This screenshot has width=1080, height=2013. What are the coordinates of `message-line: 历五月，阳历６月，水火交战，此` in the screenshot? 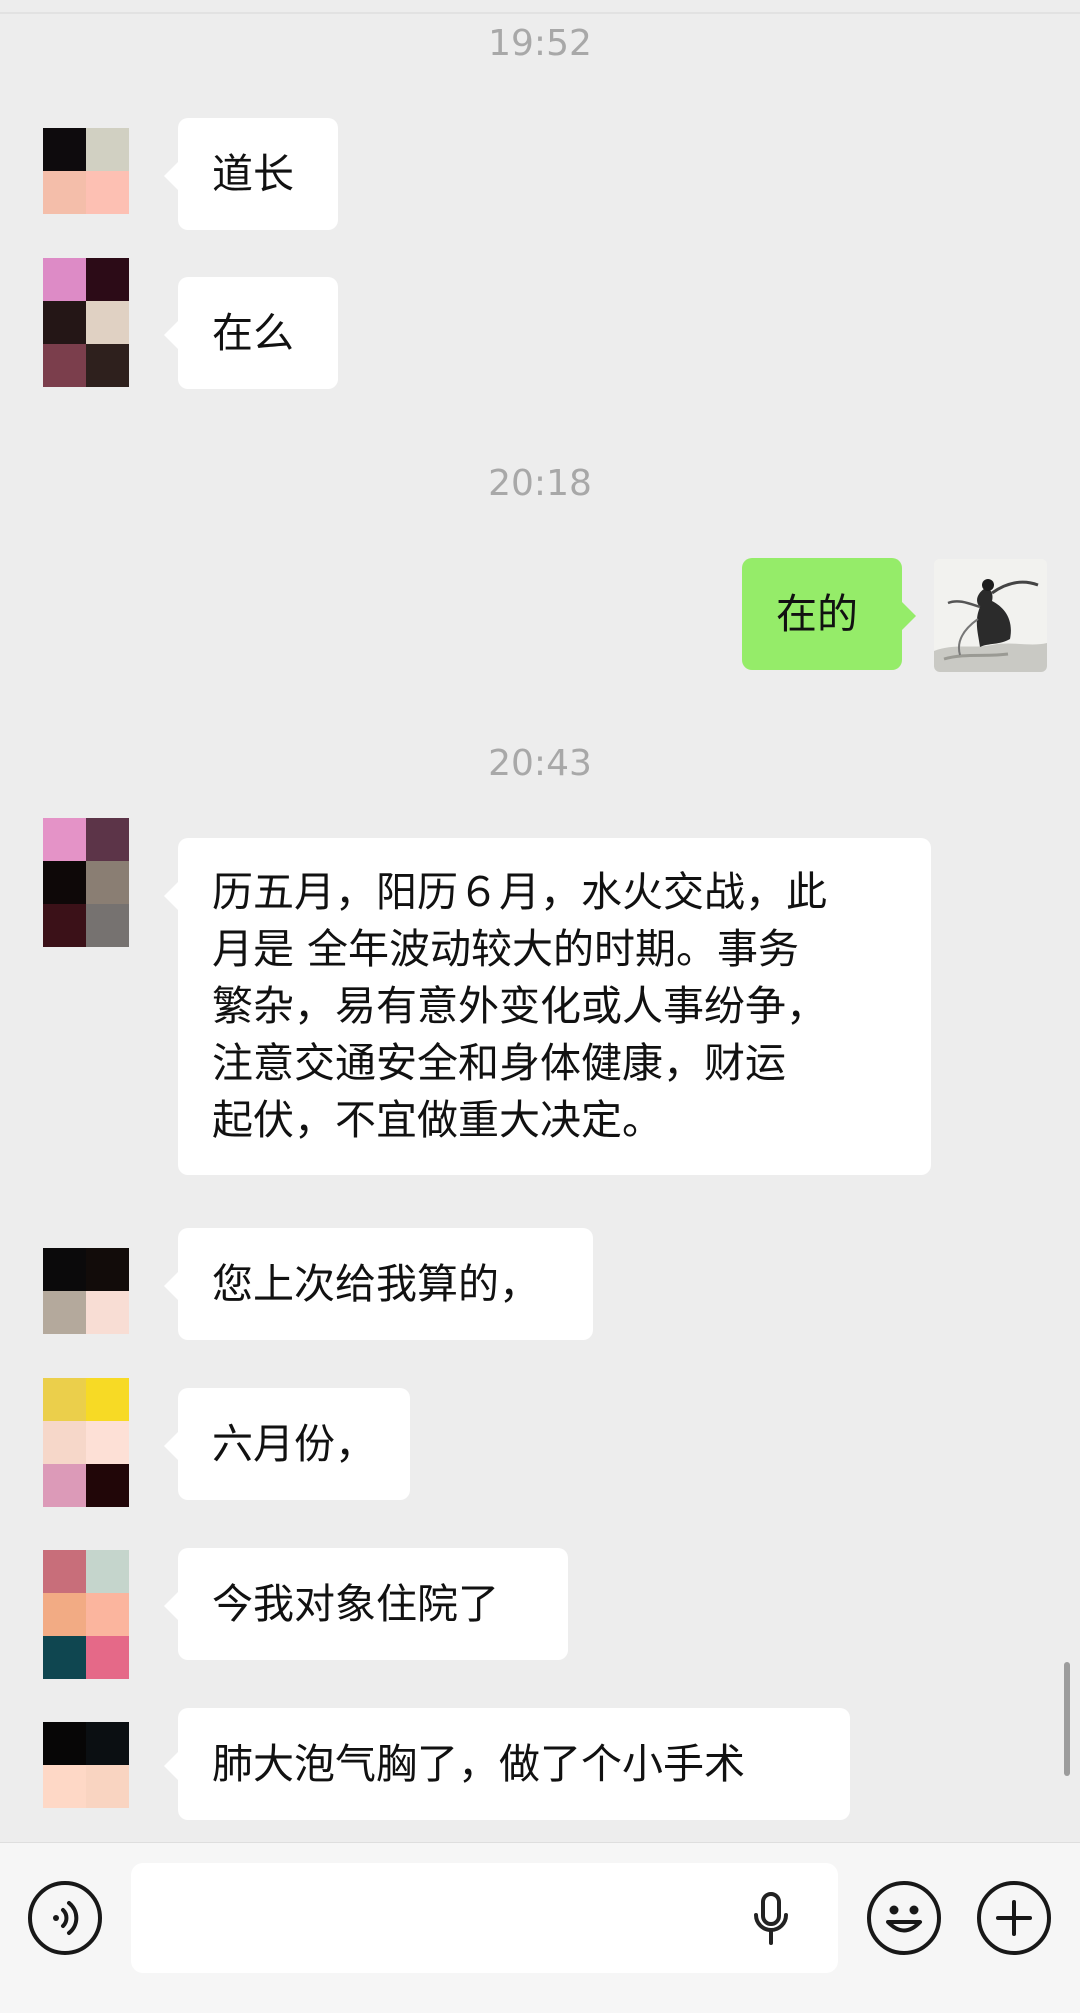 It's located at (519, 892).